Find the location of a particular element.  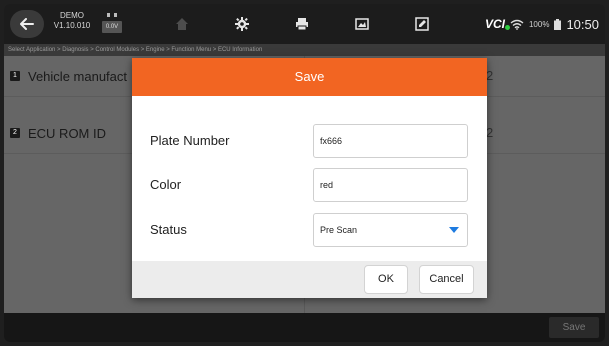

print-button is located at coordinates (302, 24).